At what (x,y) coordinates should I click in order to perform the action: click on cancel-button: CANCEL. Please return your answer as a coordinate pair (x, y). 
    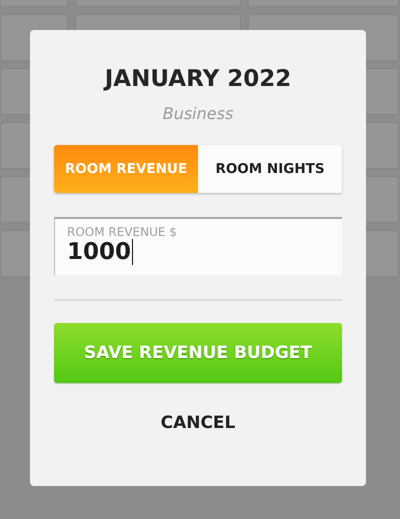
    Looking at the image, I should click on (198, 423).